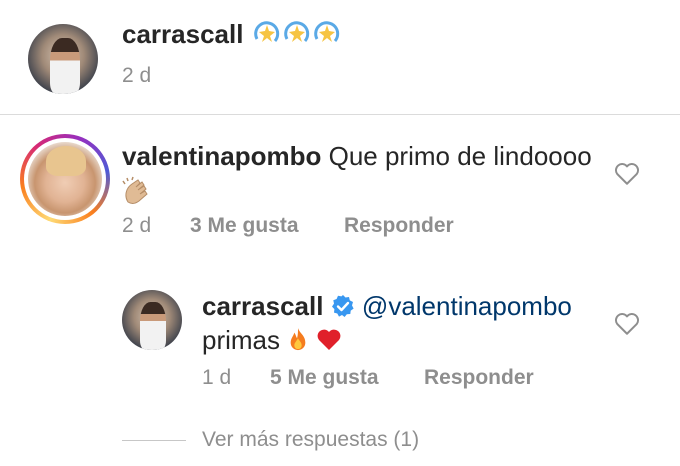 This screenshot has height=466, width=680. What do you see at coordinates (340, 114) in the screenshot?
I see `divider` at bounding box center [340, 114].